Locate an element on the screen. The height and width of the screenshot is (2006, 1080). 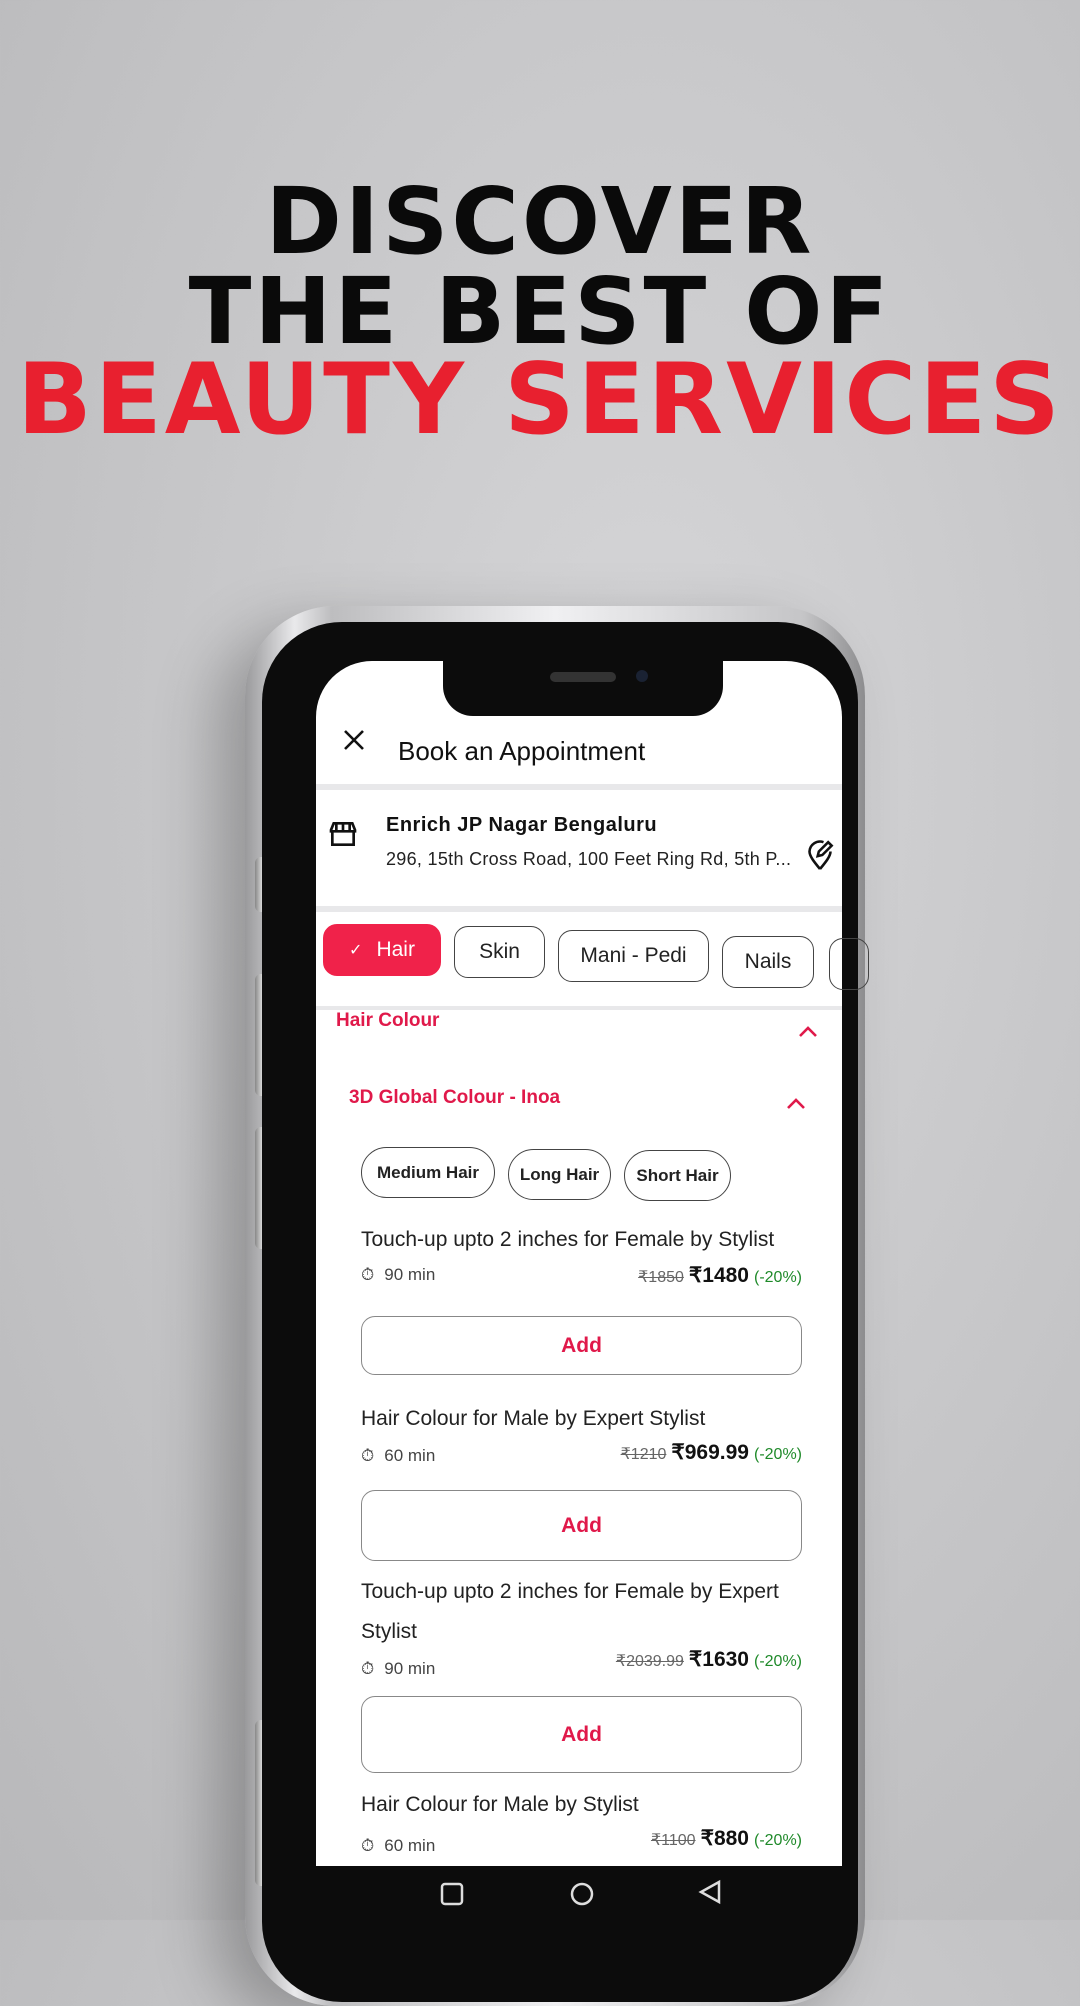
service-price: ₹1850 ₹1480 (-20%) is located at coordinates (720, 1275).